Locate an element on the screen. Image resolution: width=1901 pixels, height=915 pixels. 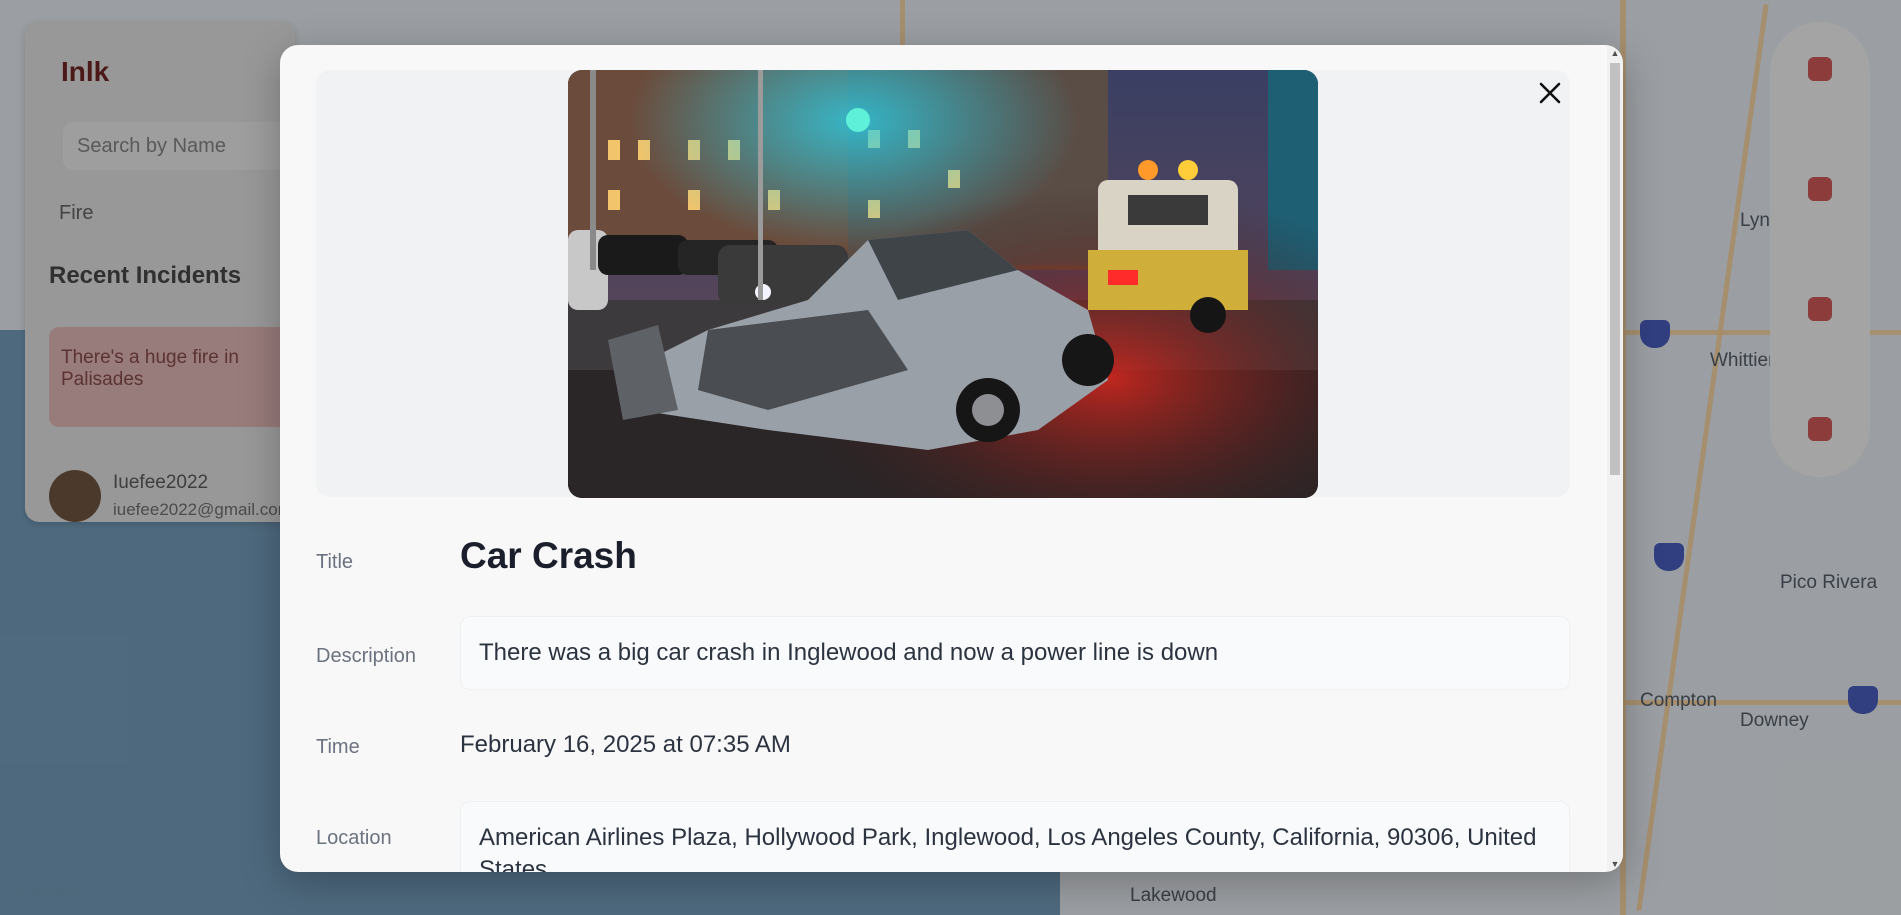
scroll-up-arrow-icon: ▲ is located at coordinates (1615, 53).